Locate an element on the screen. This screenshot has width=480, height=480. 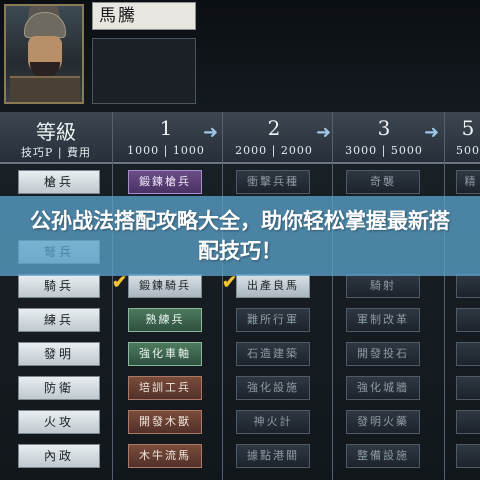
character-portrait is located at coordinates (44, 54).